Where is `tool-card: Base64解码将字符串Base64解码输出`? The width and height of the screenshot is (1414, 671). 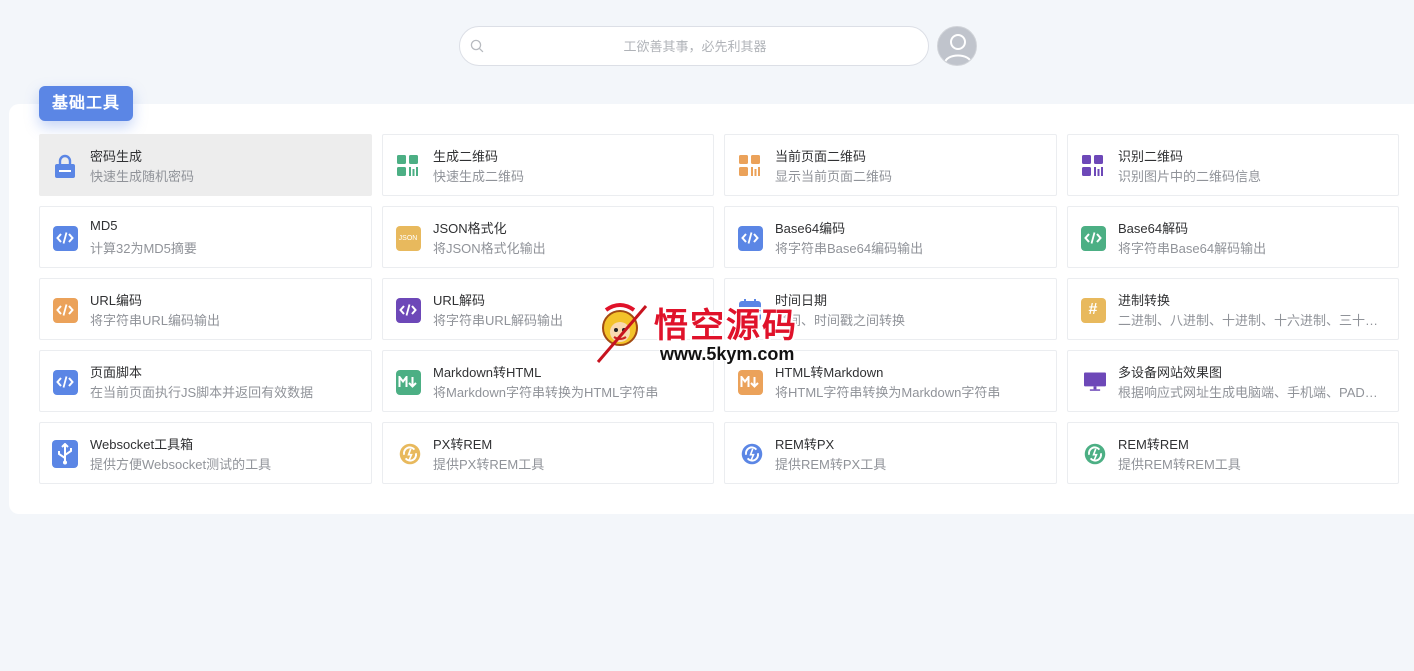 tool-card: Base64解码将字符串Base64解码输出 is located at coordinates (1233, 237).